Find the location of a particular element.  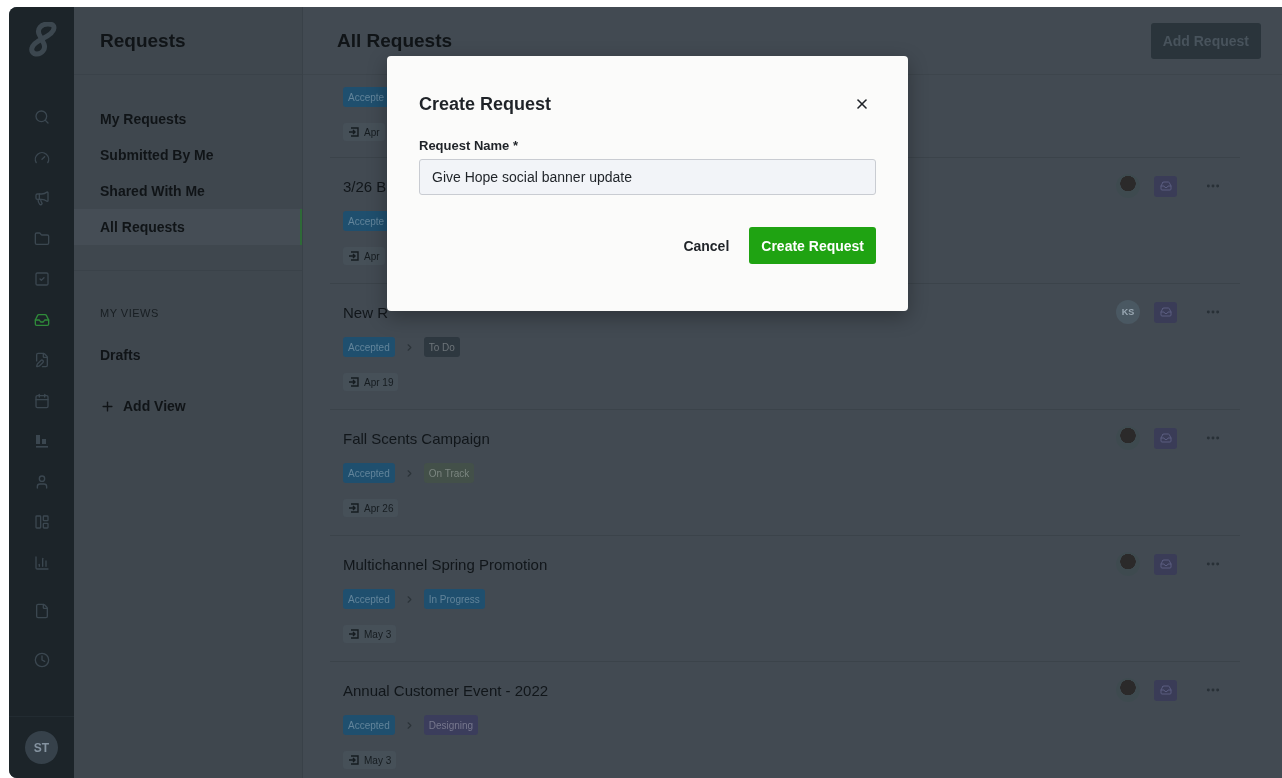

status-tag: Designing is located at coordinates (451, 725).